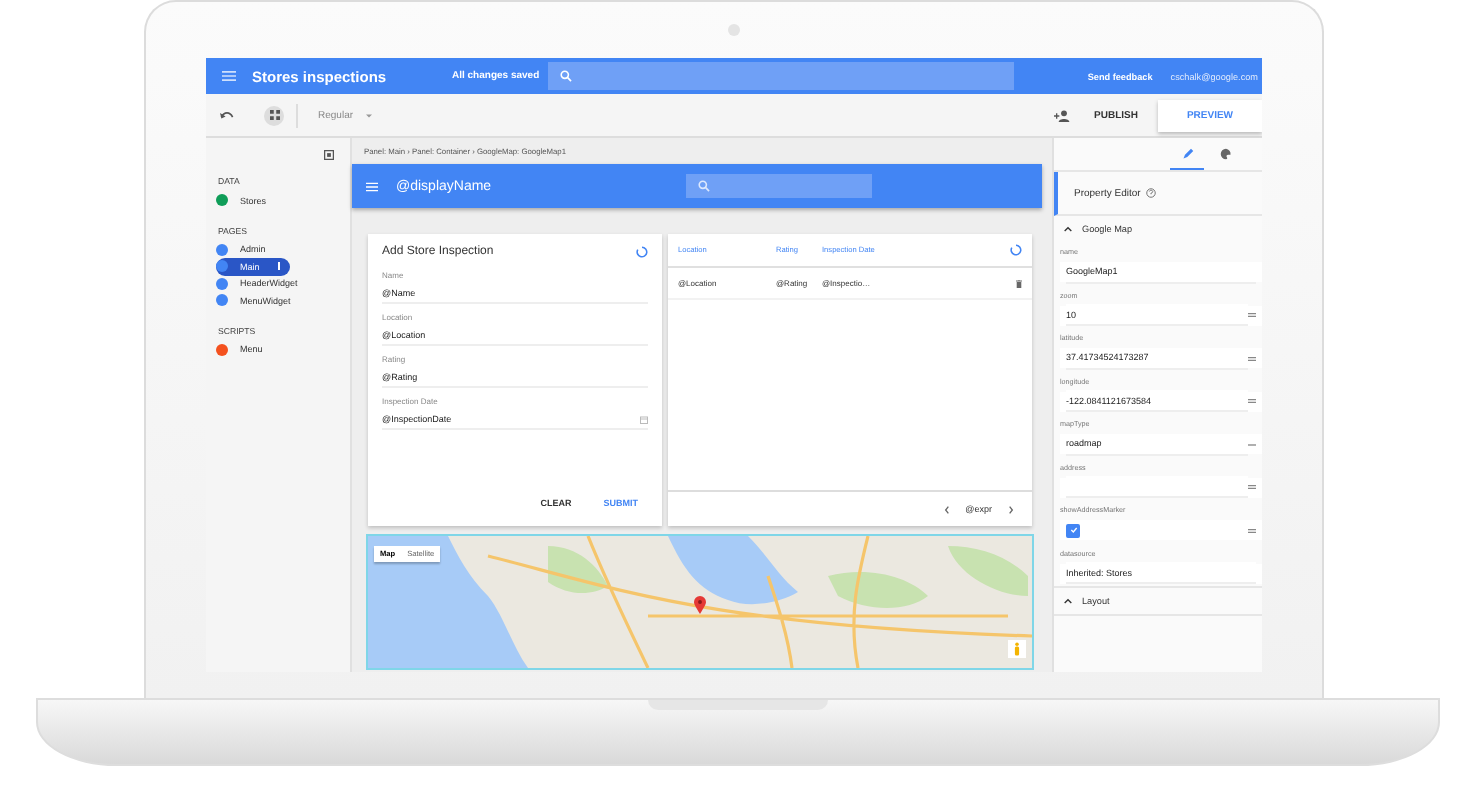 This screenshot has width=1476, height=800. I want to click on collapse-icon, so click(329, 155).